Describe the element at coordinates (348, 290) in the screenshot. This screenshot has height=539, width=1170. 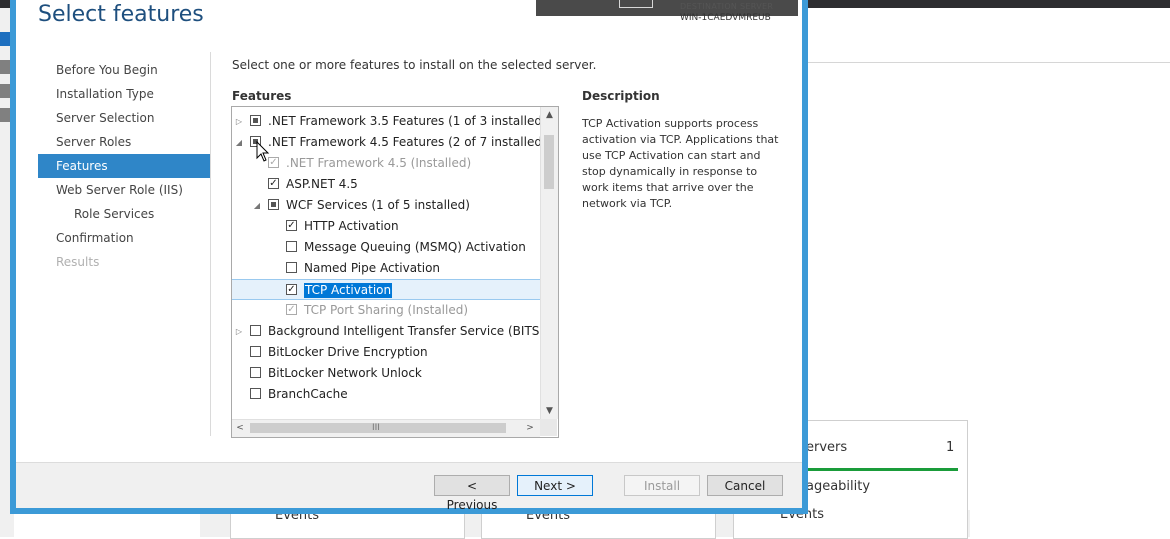
I see `feature-label: TCP Activation` at that location.